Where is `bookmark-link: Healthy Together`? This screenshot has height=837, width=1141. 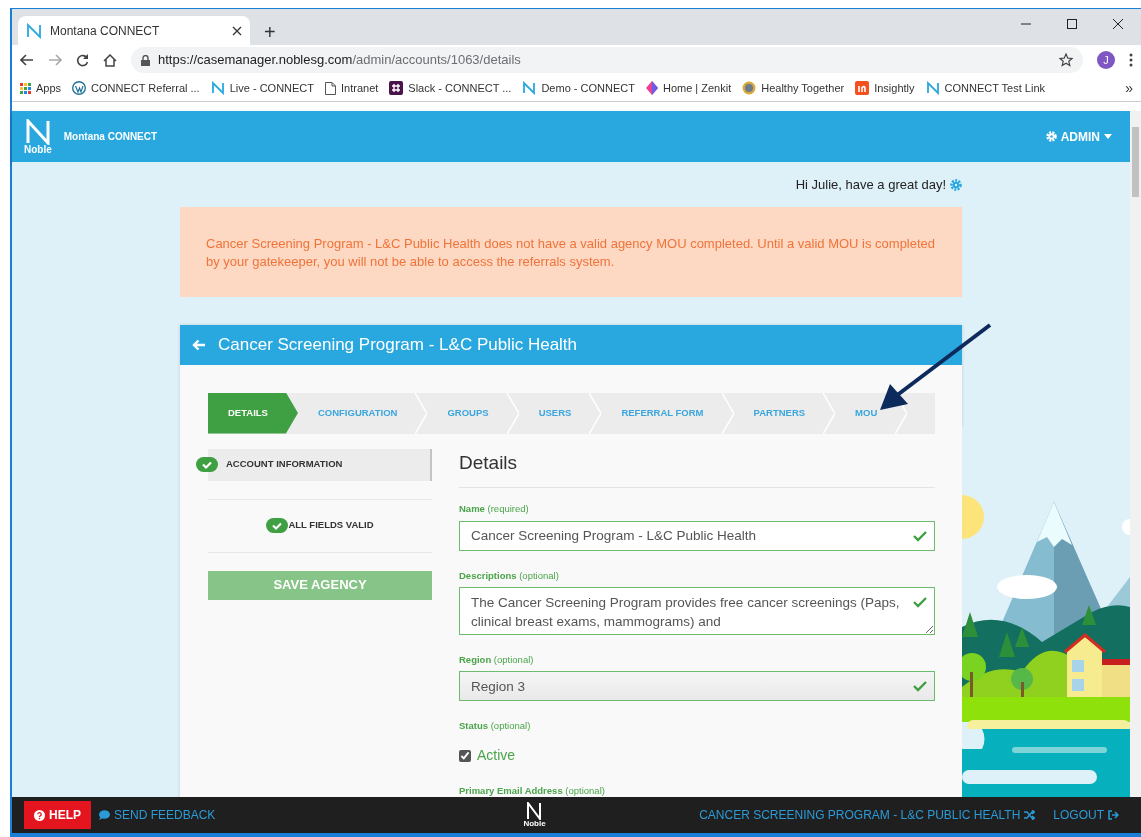
bookmark-link: Healthy Together is located at coordinates (793, 88).